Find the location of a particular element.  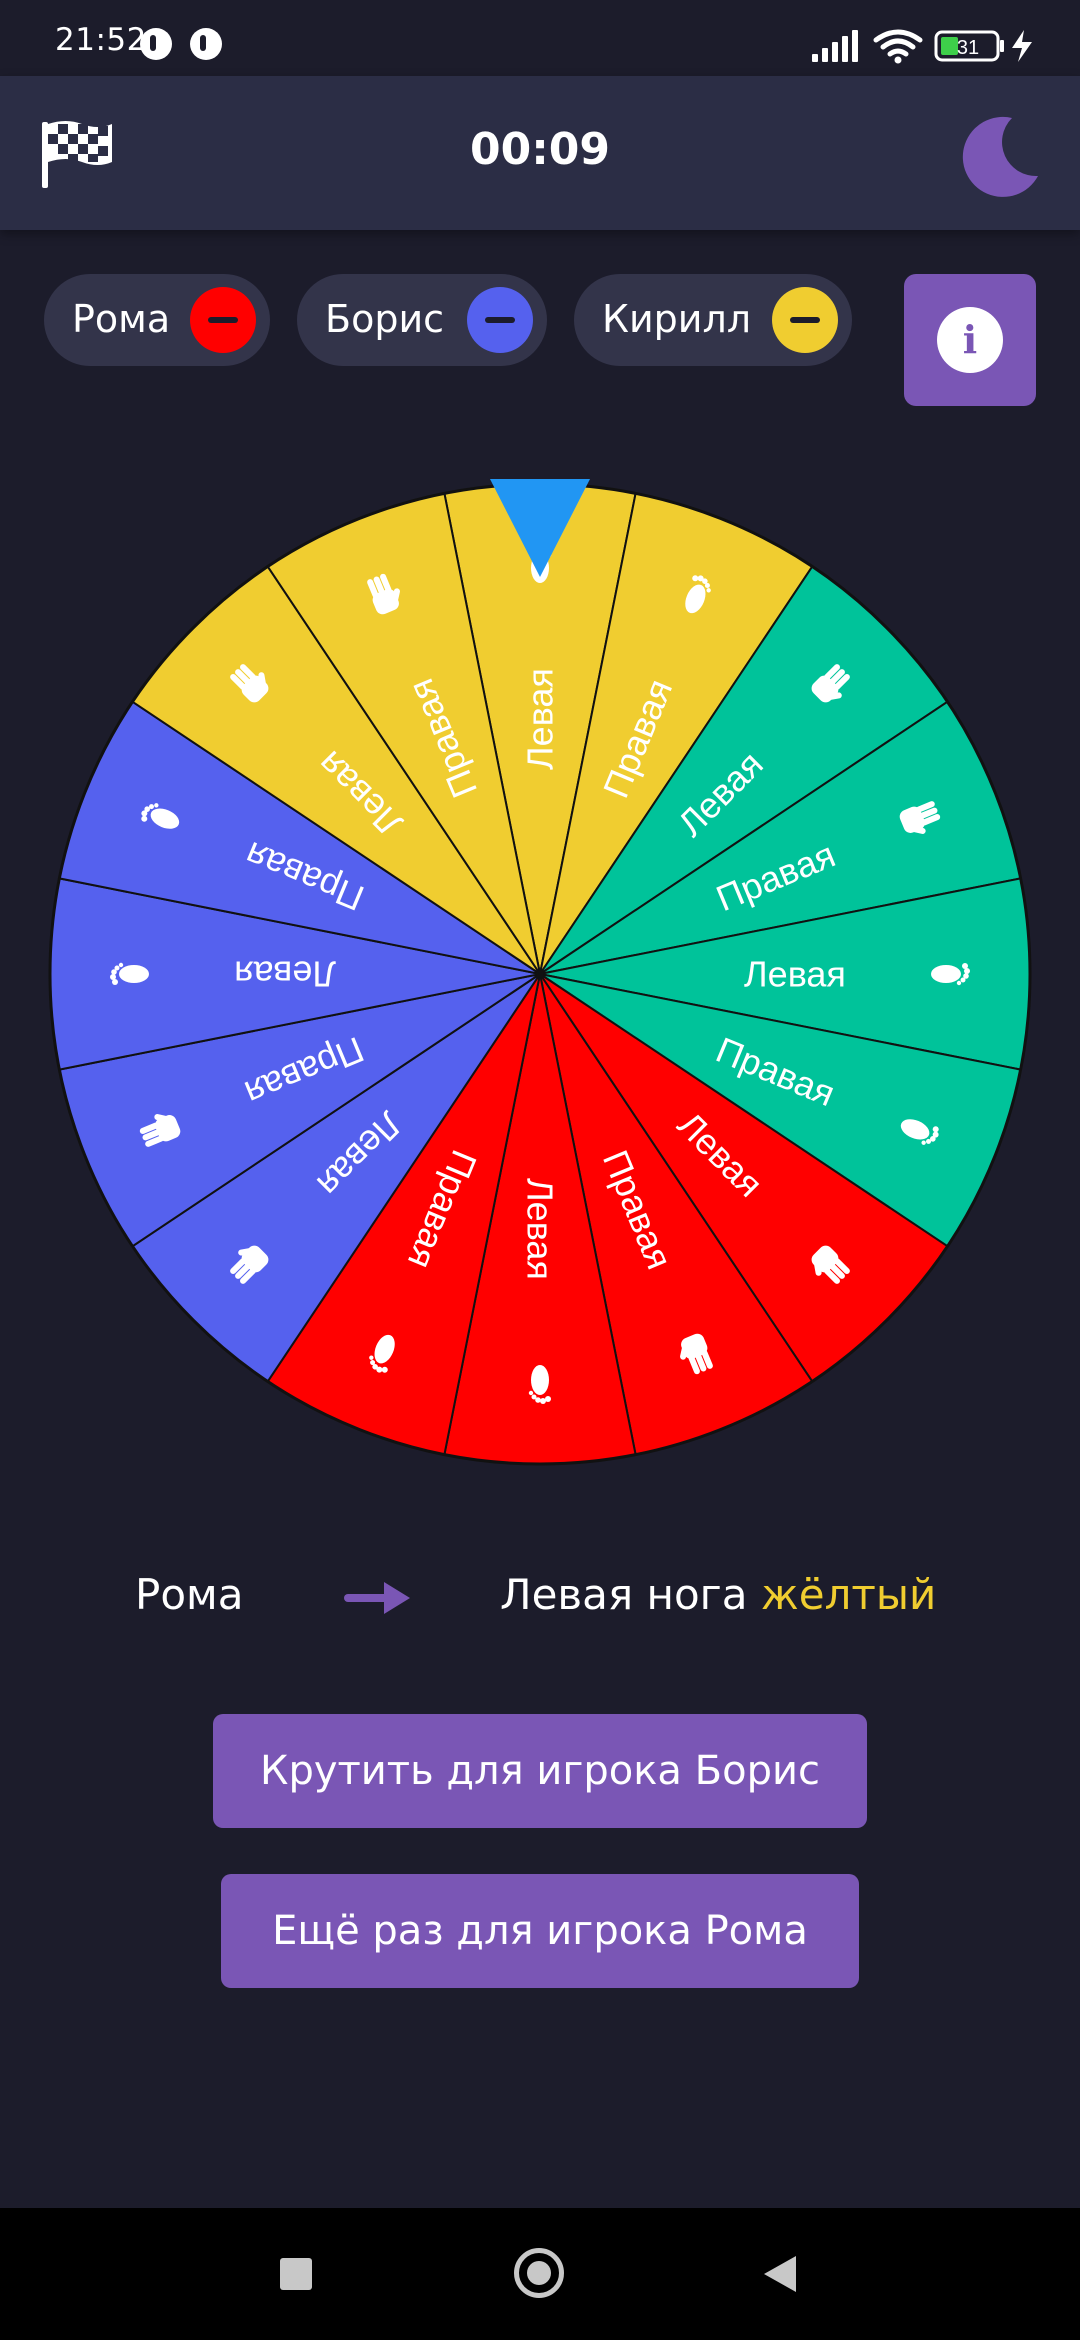

player-chip-roma: Рома is located at coordinates (157, 320).